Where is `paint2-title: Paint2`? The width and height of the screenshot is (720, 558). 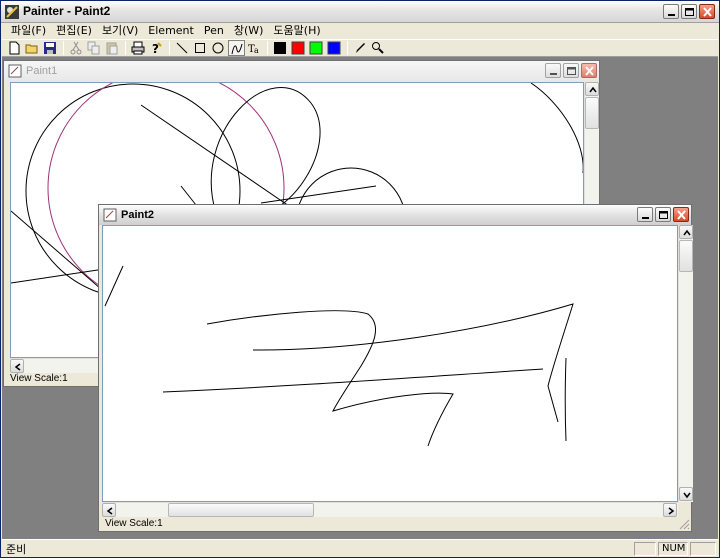 paint2-title: Paint2 is located at coordinates (138, 215).